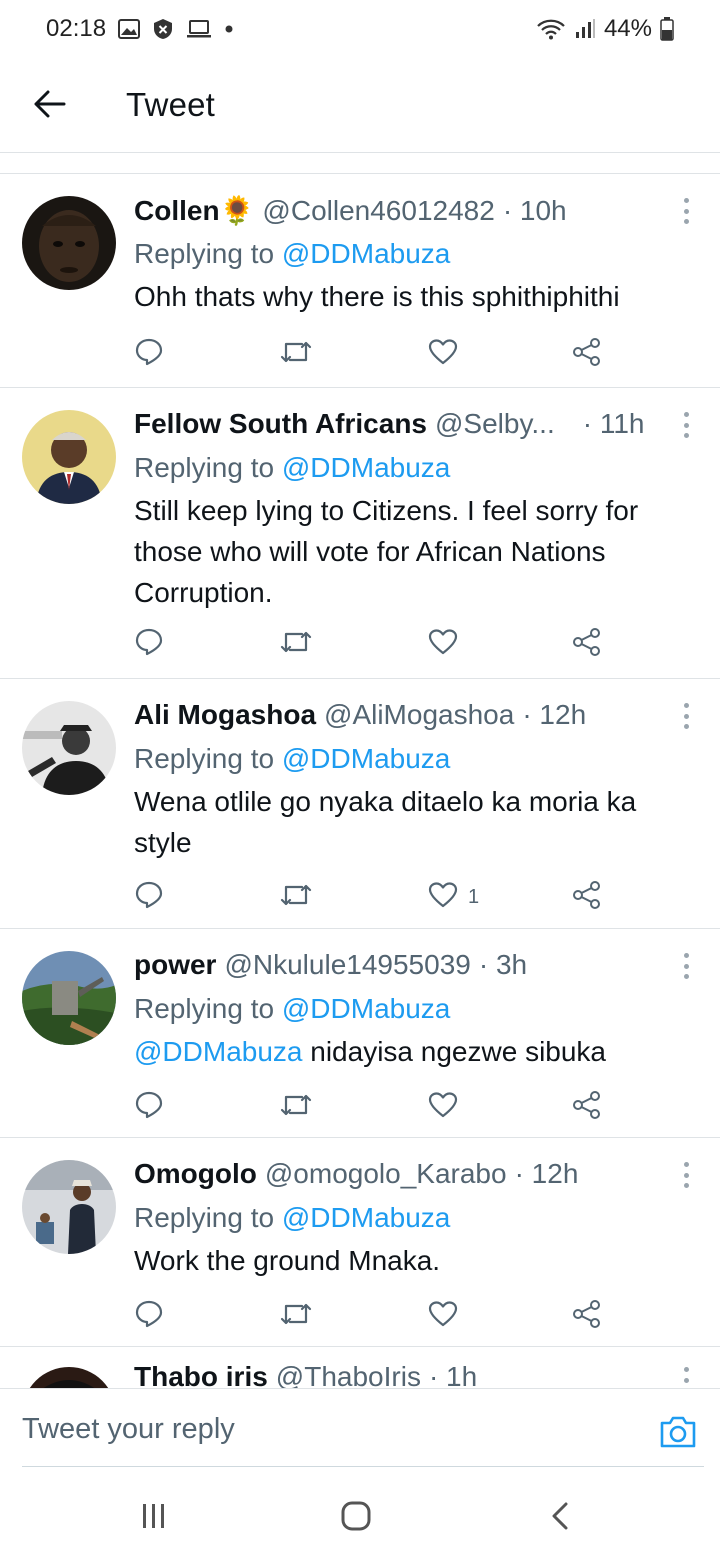 The width and height of the screenshot is (720, 1560). What do you see at coordinates (551, 29) in the screenshot?
I see `wifi-icon` at bounding box center [551, 29].